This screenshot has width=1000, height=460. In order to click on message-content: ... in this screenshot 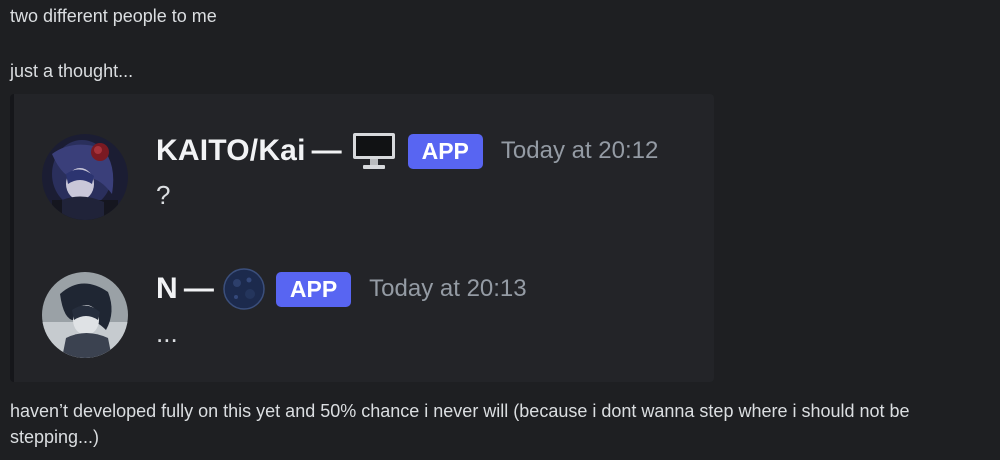, I will do `click(167, 333)`.